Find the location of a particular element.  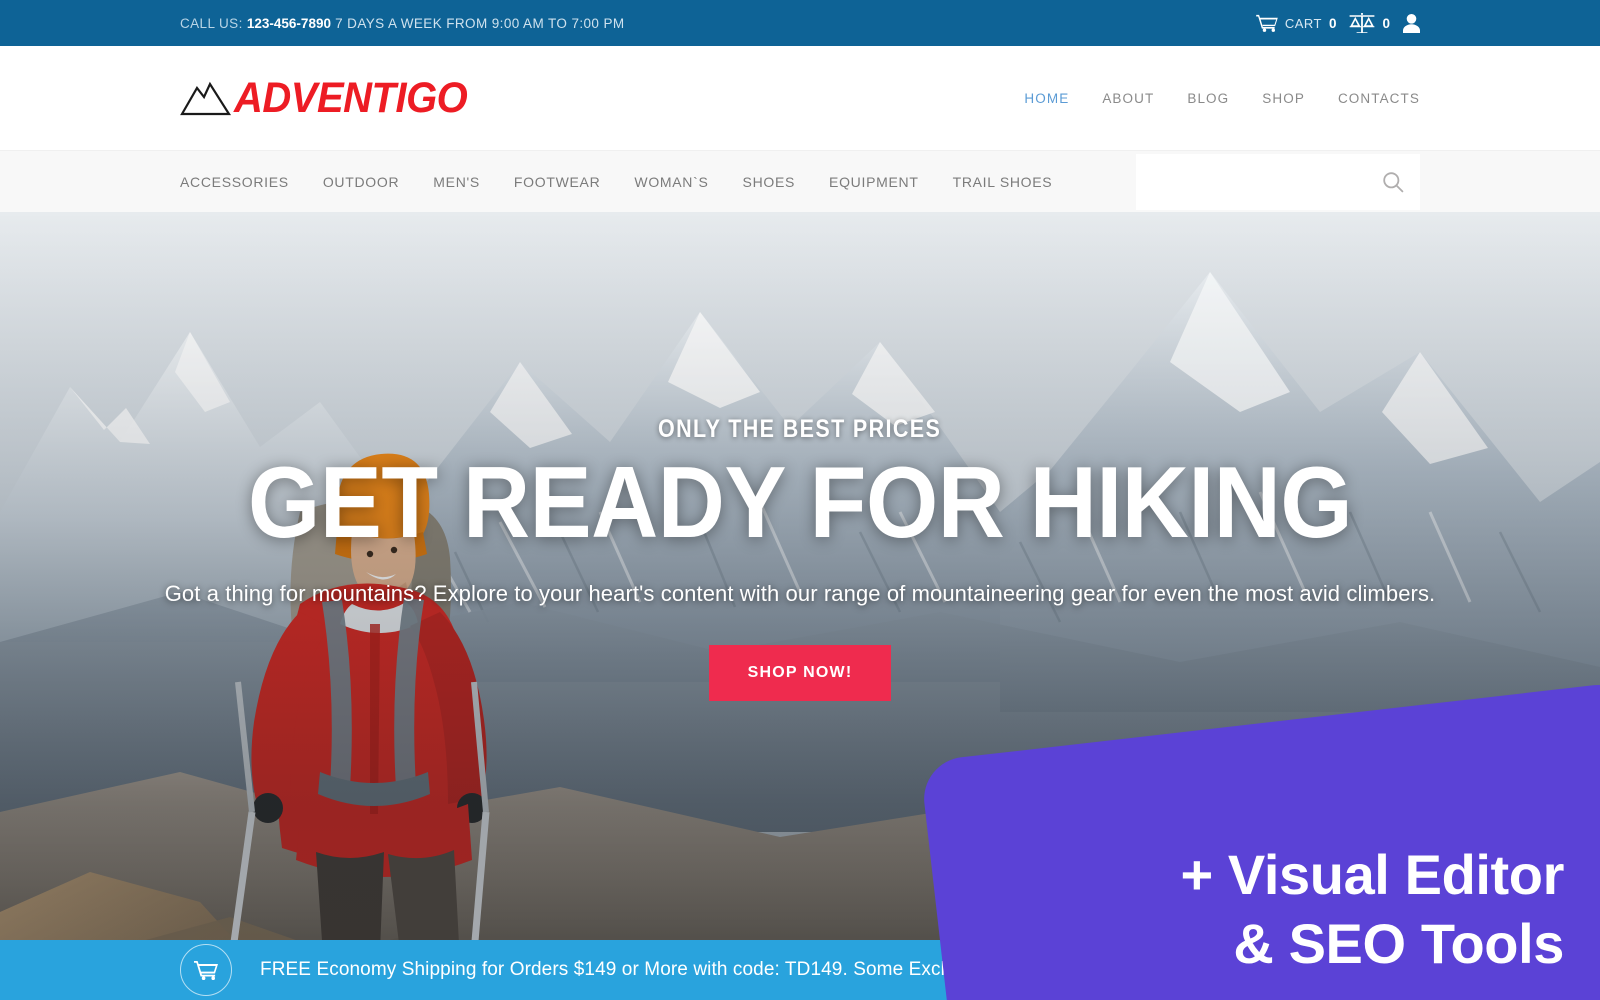

business-hours: 7 DAYS A WEEK FROM 9:00 AM TO 7:00 PM is located at coordinates (480, 23).